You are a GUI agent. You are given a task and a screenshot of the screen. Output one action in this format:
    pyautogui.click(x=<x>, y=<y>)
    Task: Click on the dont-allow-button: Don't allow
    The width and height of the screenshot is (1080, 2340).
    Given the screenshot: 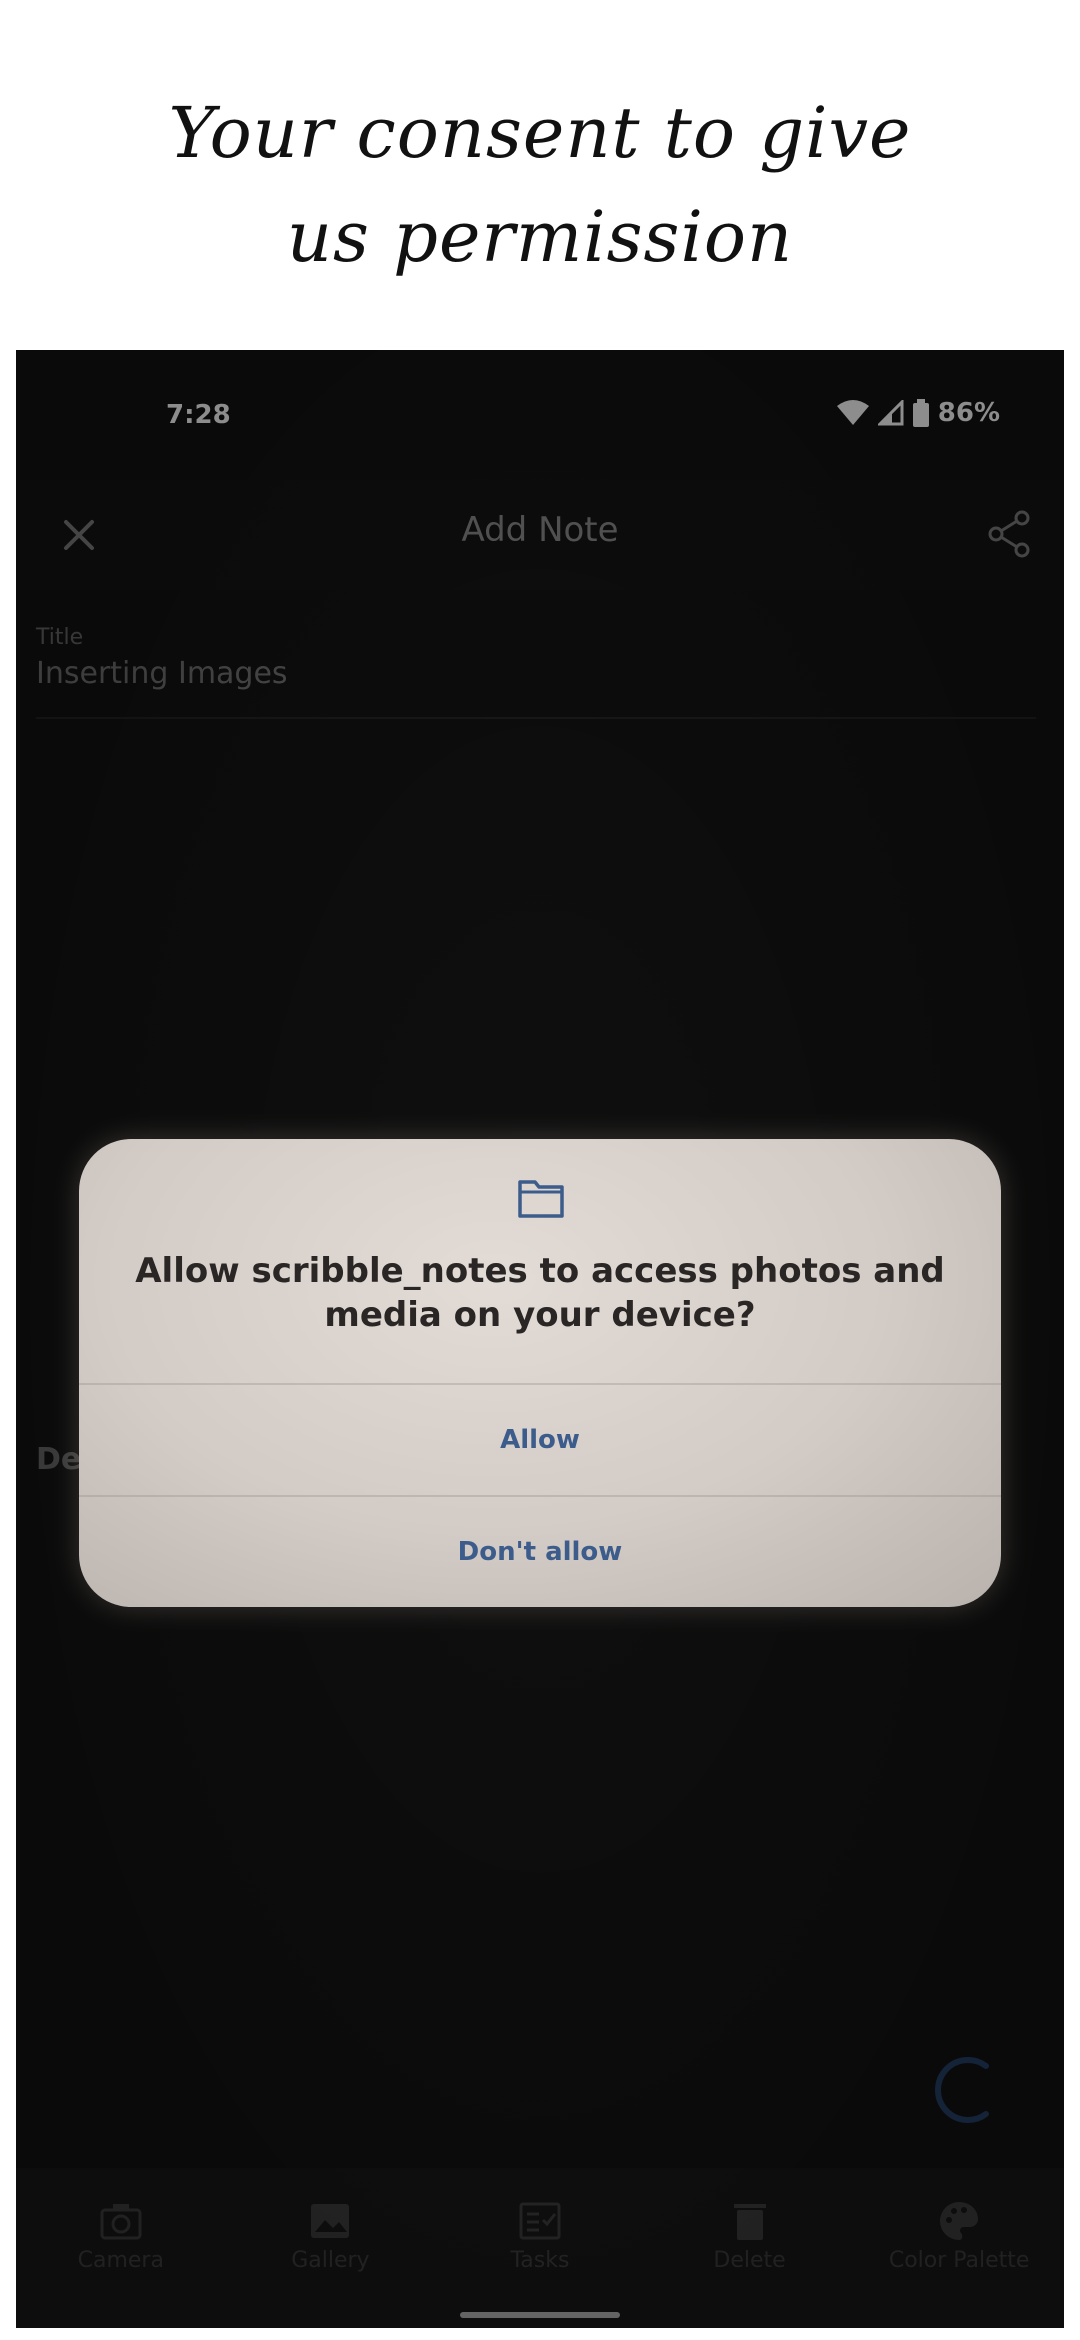 What is the action you would take?
    pyautogui.click(x=540, y=1551)
    